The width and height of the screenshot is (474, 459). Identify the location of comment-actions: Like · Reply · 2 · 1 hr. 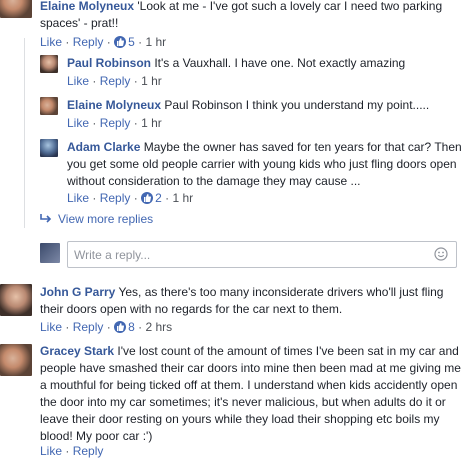
(130, 198).